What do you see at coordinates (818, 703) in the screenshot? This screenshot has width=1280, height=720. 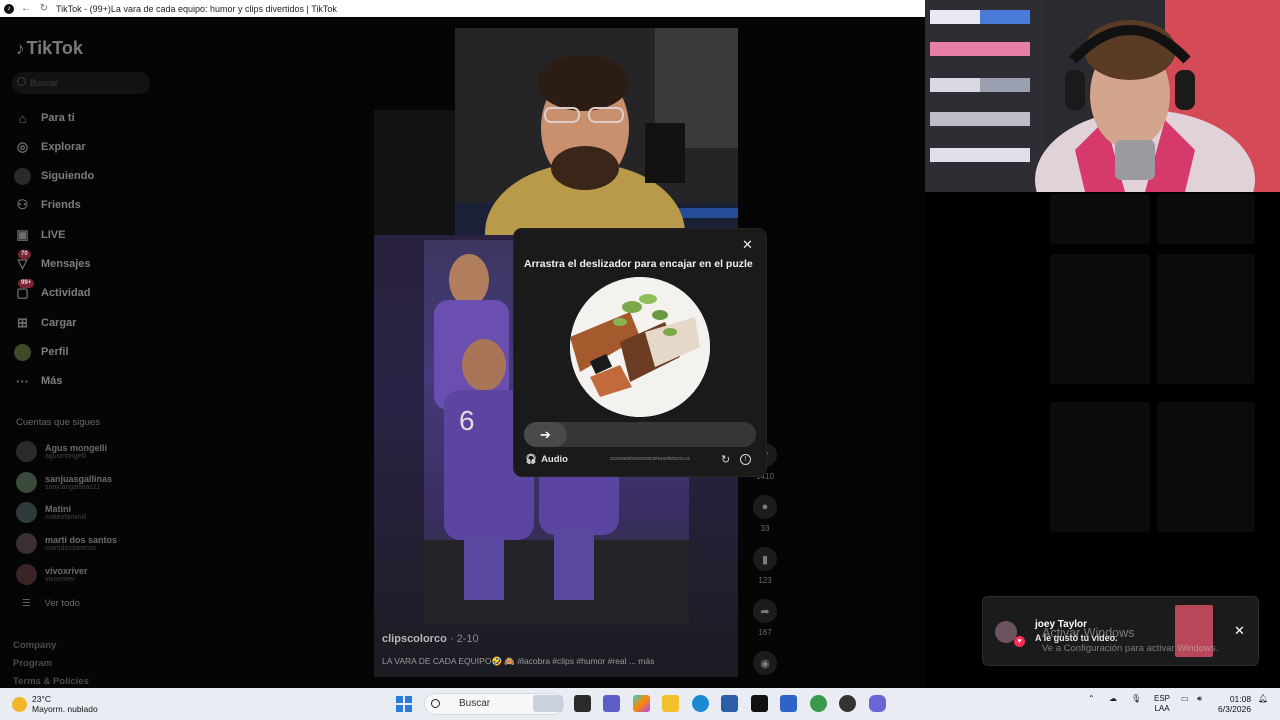 I see `chrome-icon` at bounding box center [818, 703].